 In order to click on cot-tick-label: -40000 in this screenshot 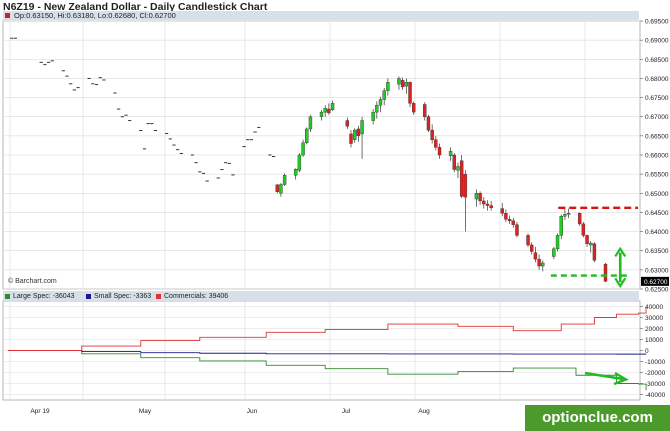, I will do `click(655, 395)`.